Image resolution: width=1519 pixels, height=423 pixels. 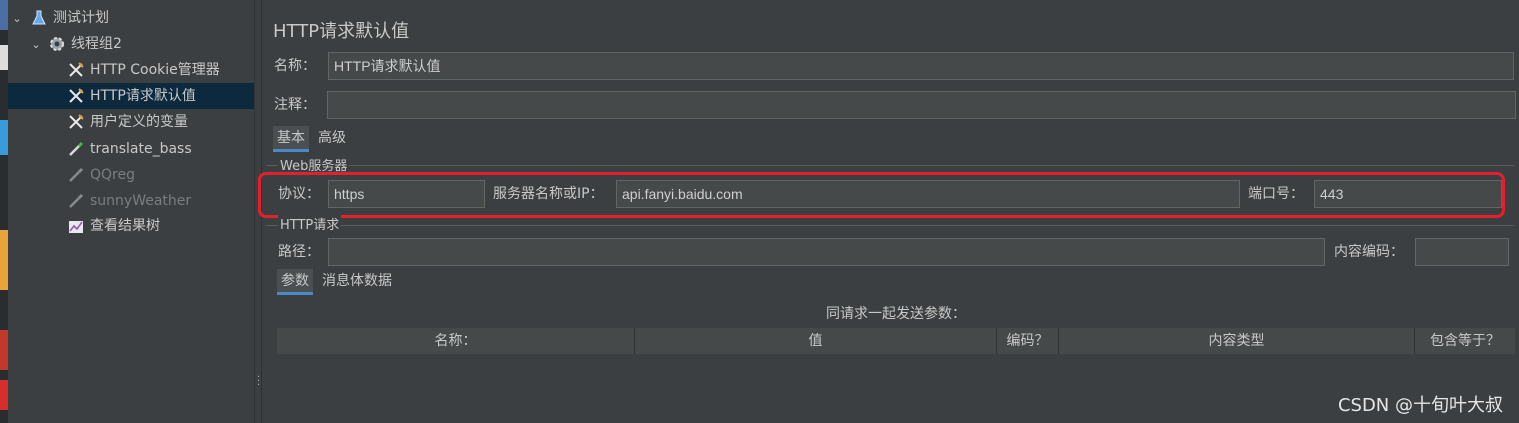 What do you see at coordinates (295, 105) in the screenshot?
I see `comment-label: 注释：` at bounding box center [295, 105].